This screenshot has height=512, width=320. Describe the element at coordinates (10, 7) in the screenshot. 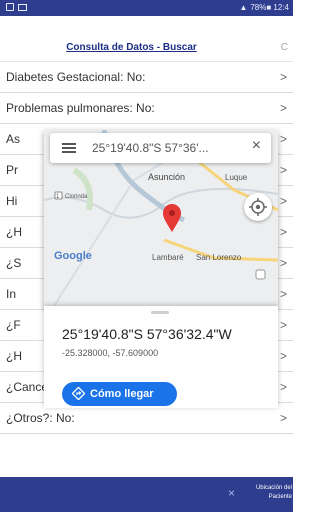

I see `gallery-icon` at that location.